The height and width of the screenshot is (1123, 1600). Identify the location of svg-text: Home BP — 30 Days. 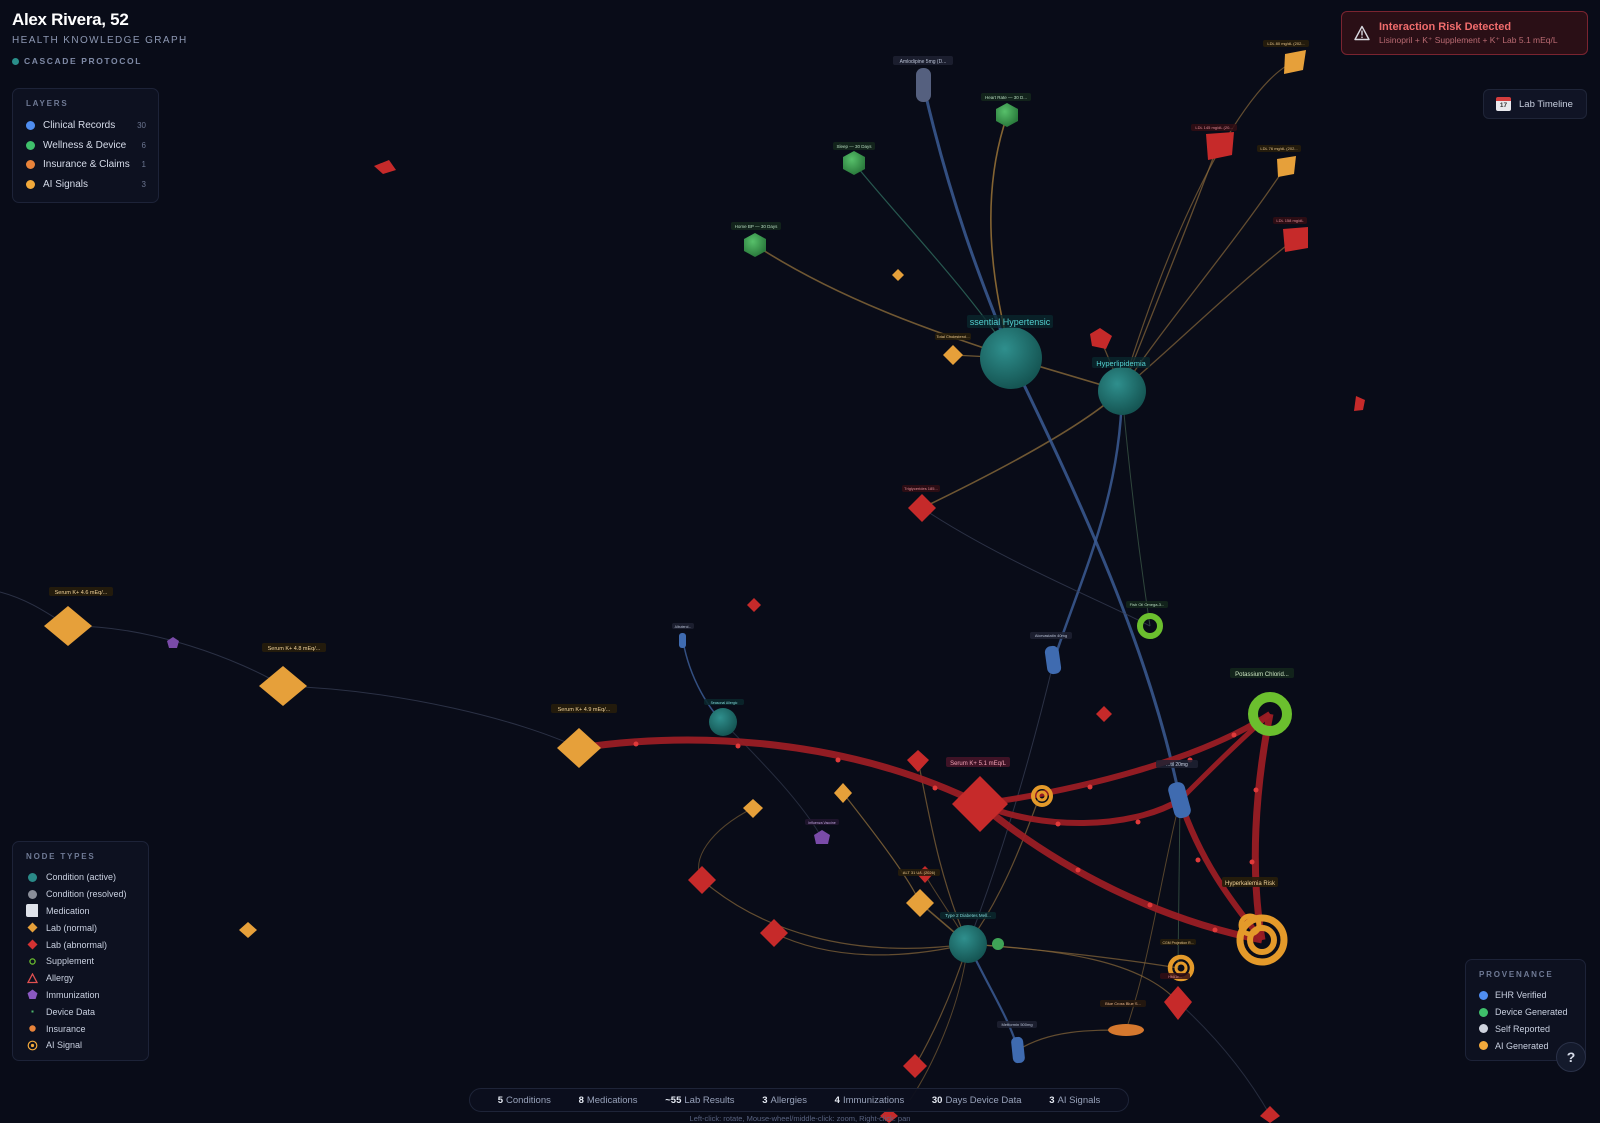
(756, 226).